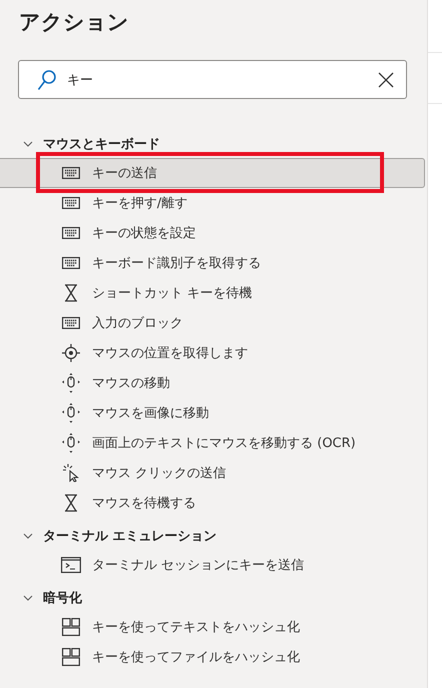  I want to click on action-item: キーを押す/離す, so click(212, 203).